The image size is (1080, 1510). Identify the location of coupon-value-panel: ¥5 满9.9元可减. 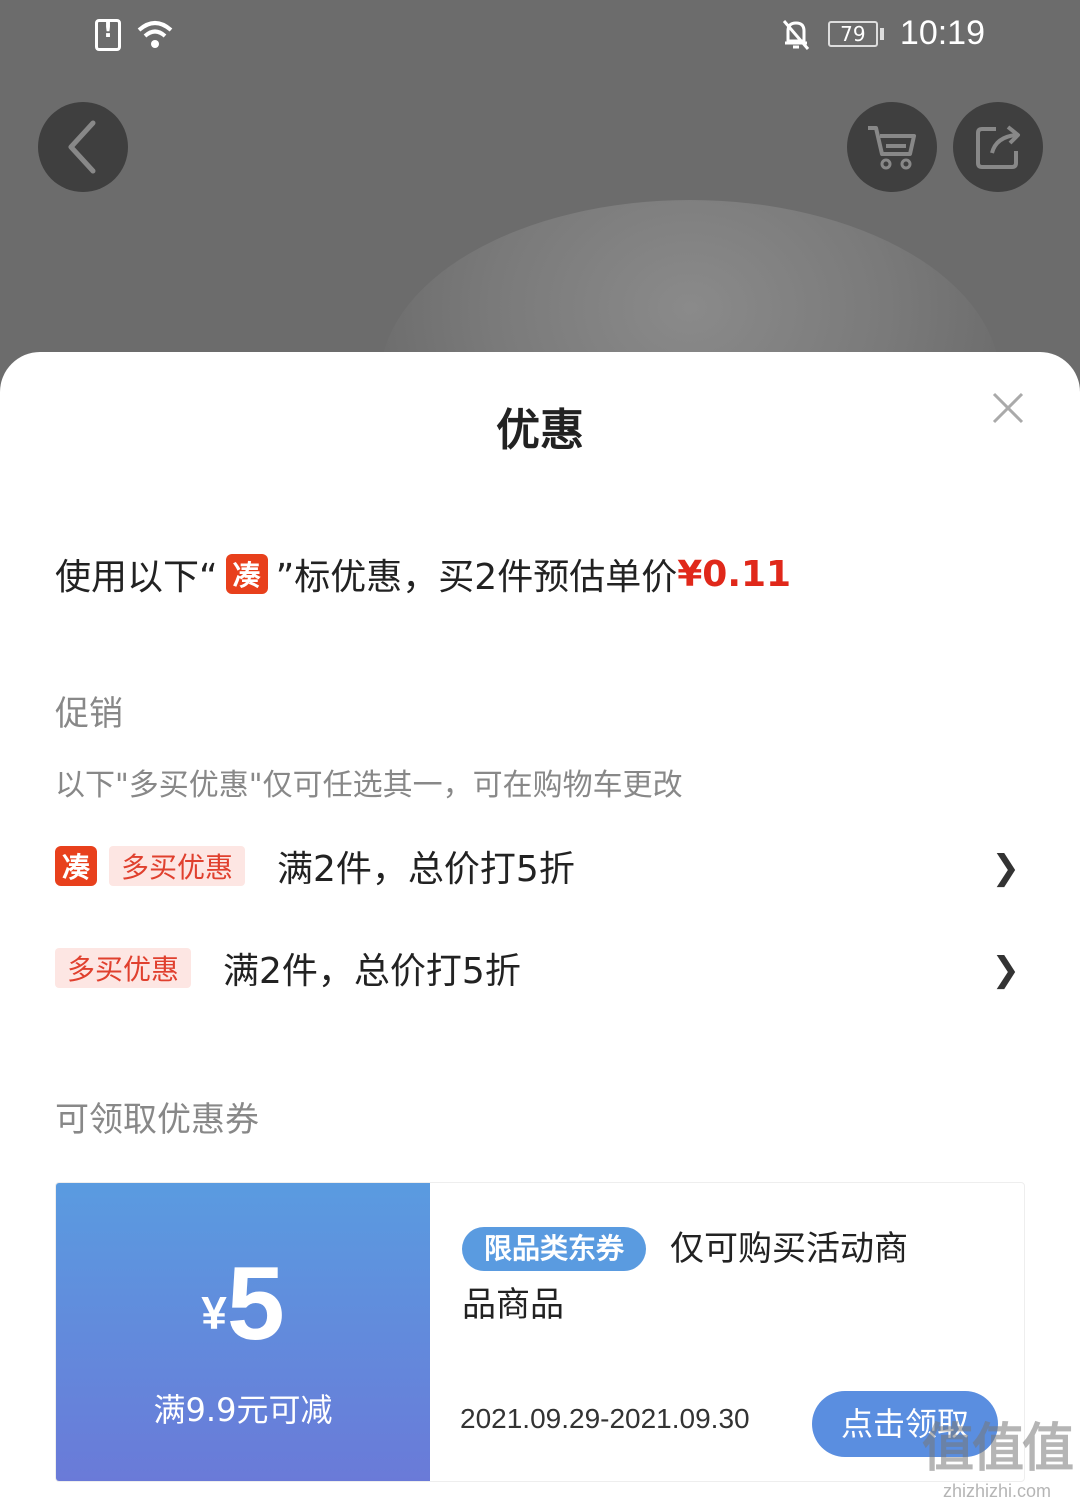
(243, 1332).